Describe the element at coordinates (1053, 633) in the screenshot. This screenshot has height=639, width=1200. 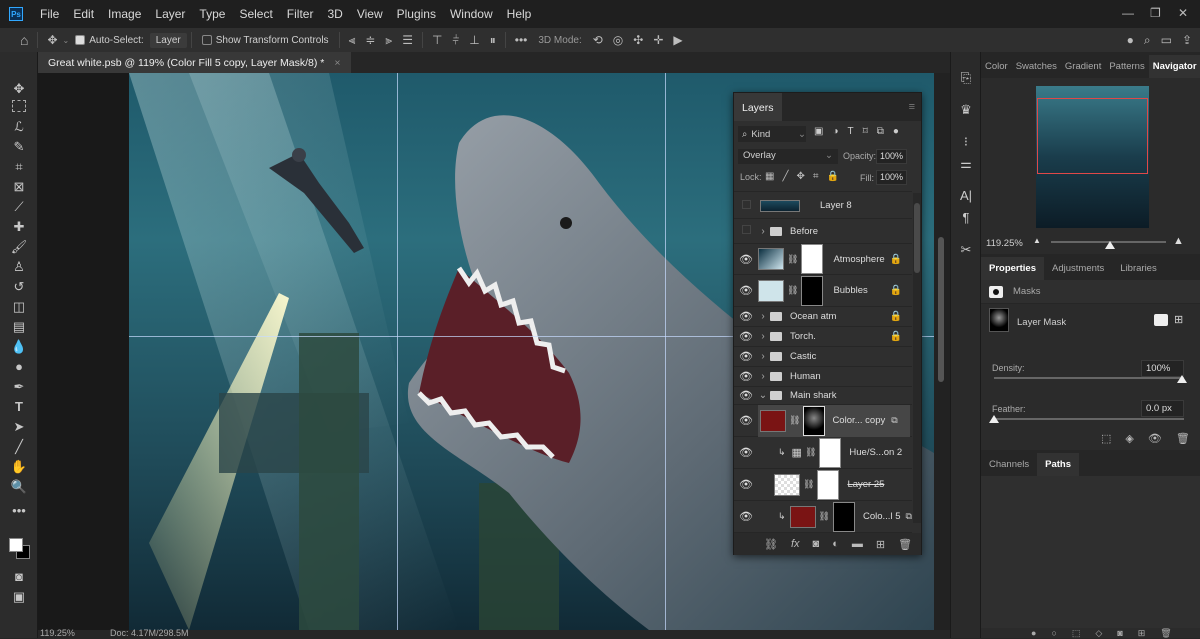
I see `stroke-path-icon: ○` at that location.